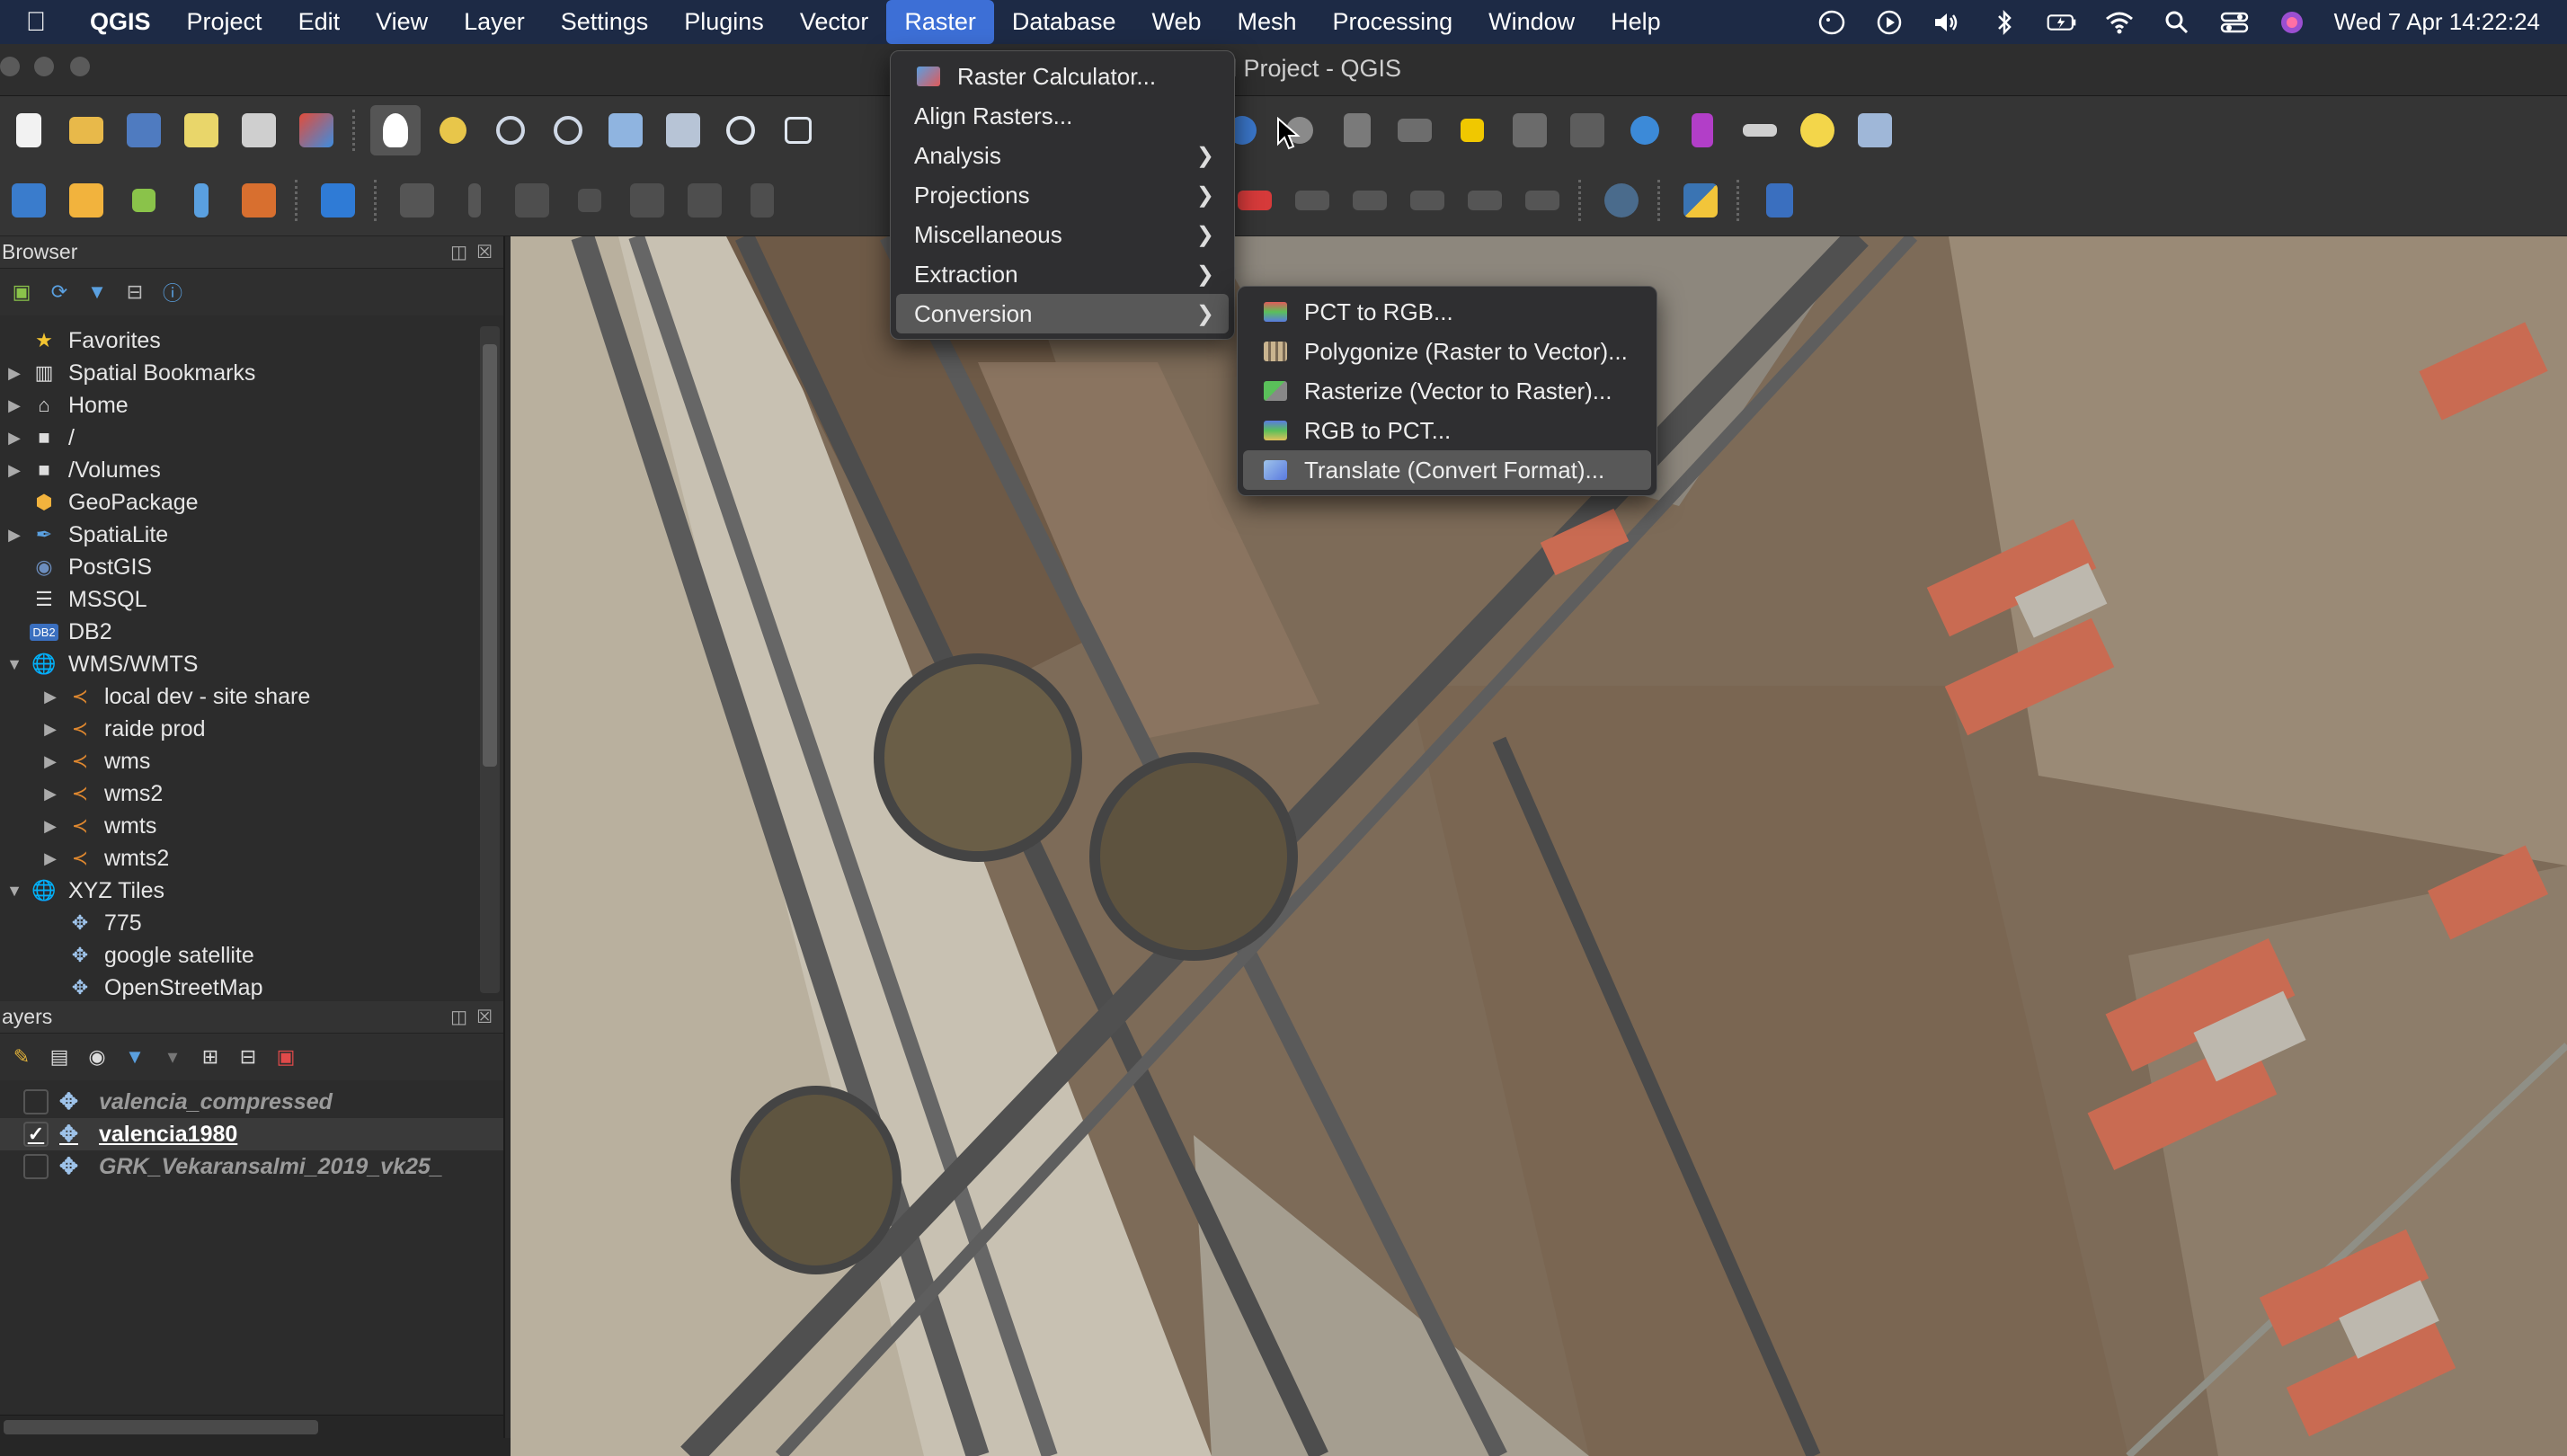  Describe the element at coordinates (29, 200) in the screenshot. I see `data-source-manager-icon` at that location.